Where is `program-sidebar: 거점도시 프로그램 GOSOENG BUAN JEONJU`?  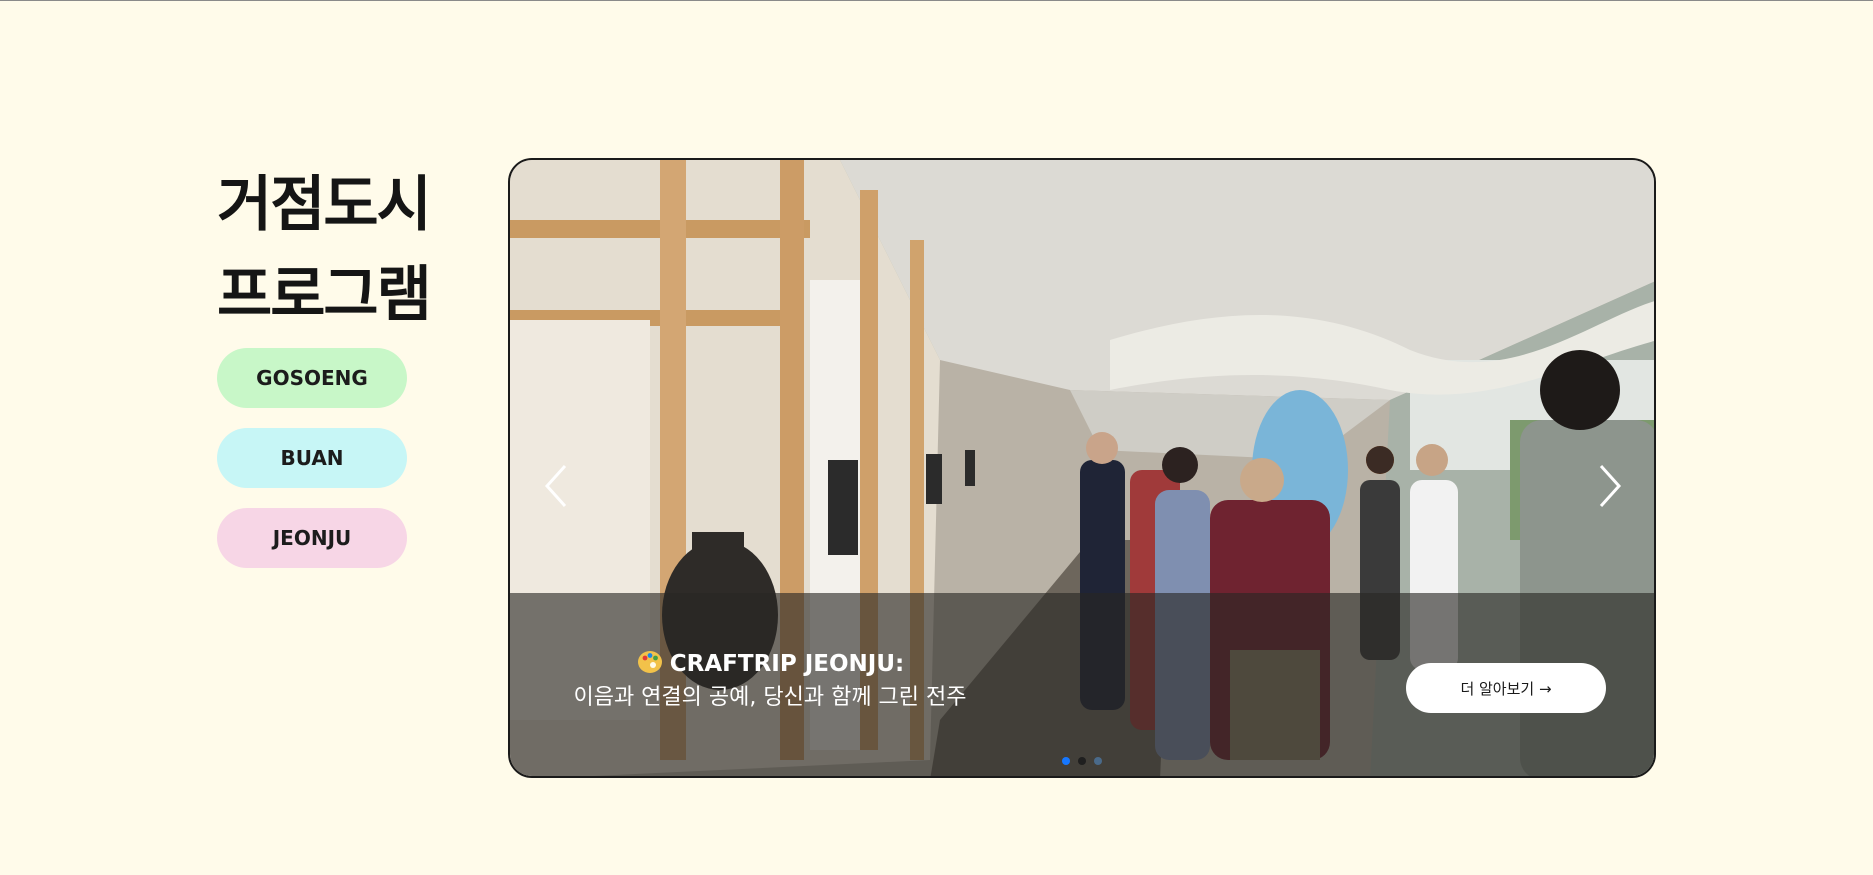 program-sidebar: 거점도시 프로그램 GOSOENG BUAN JEONJU is located at coordinates (332, 364).